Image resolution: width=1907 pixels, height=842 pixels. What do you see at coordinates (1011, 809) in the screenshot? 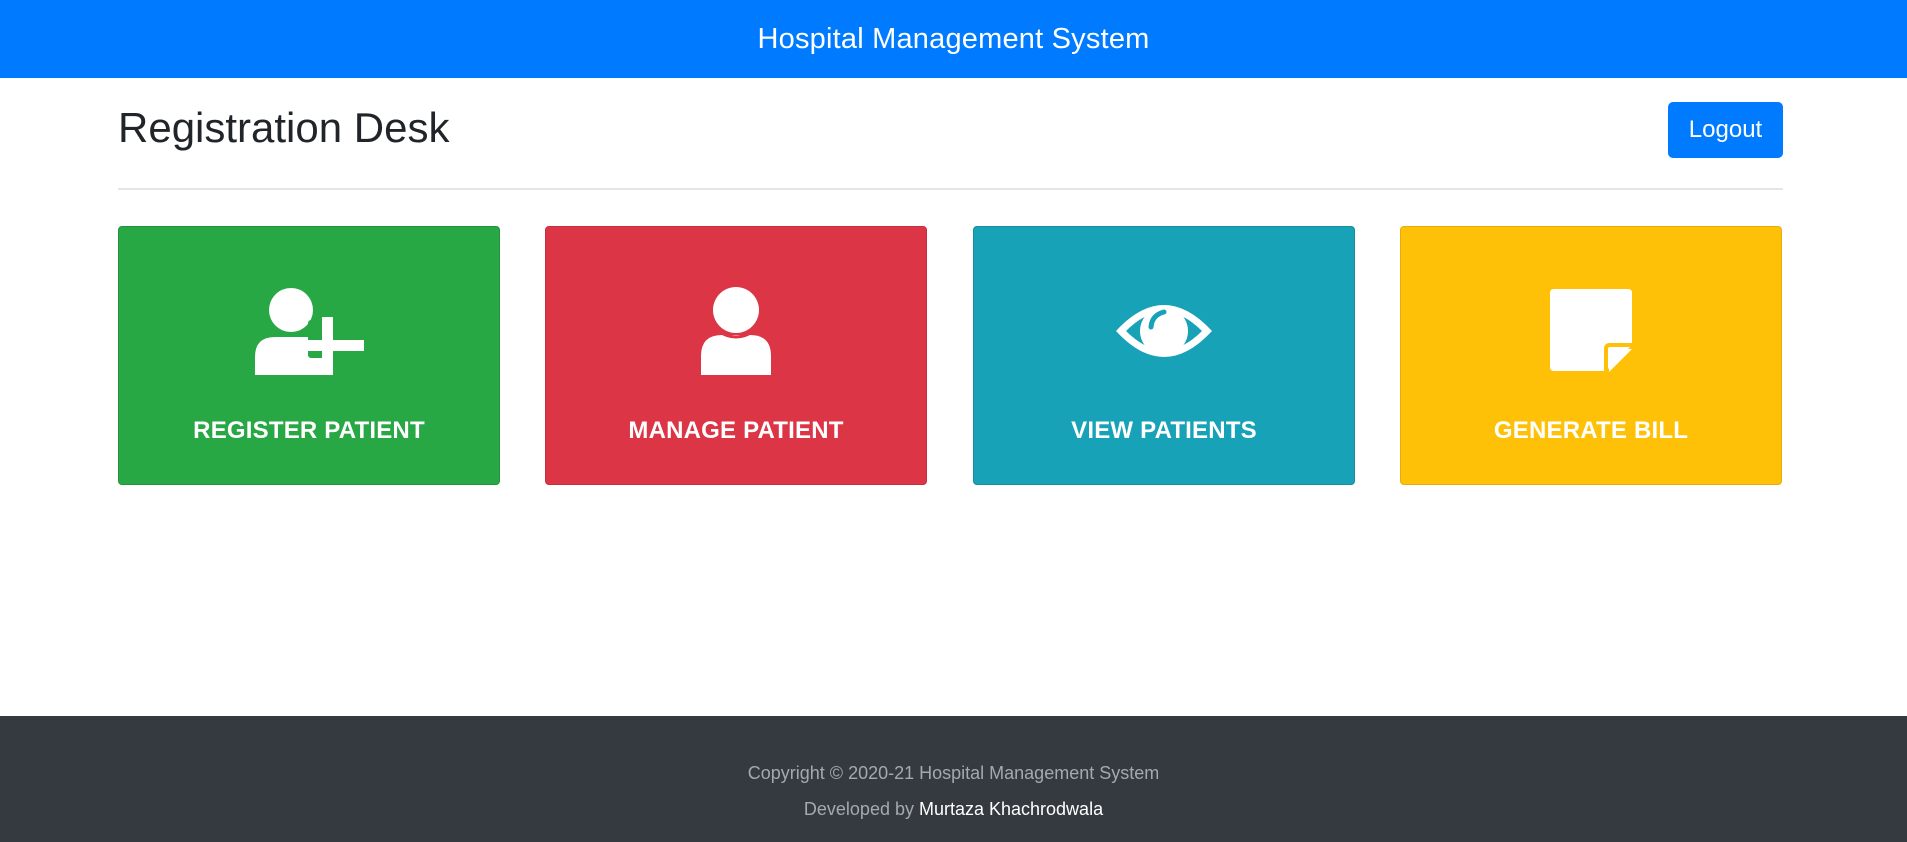
I see `developer-link: Murtaza Khachrodwala` at bounding box center [1011, 809].